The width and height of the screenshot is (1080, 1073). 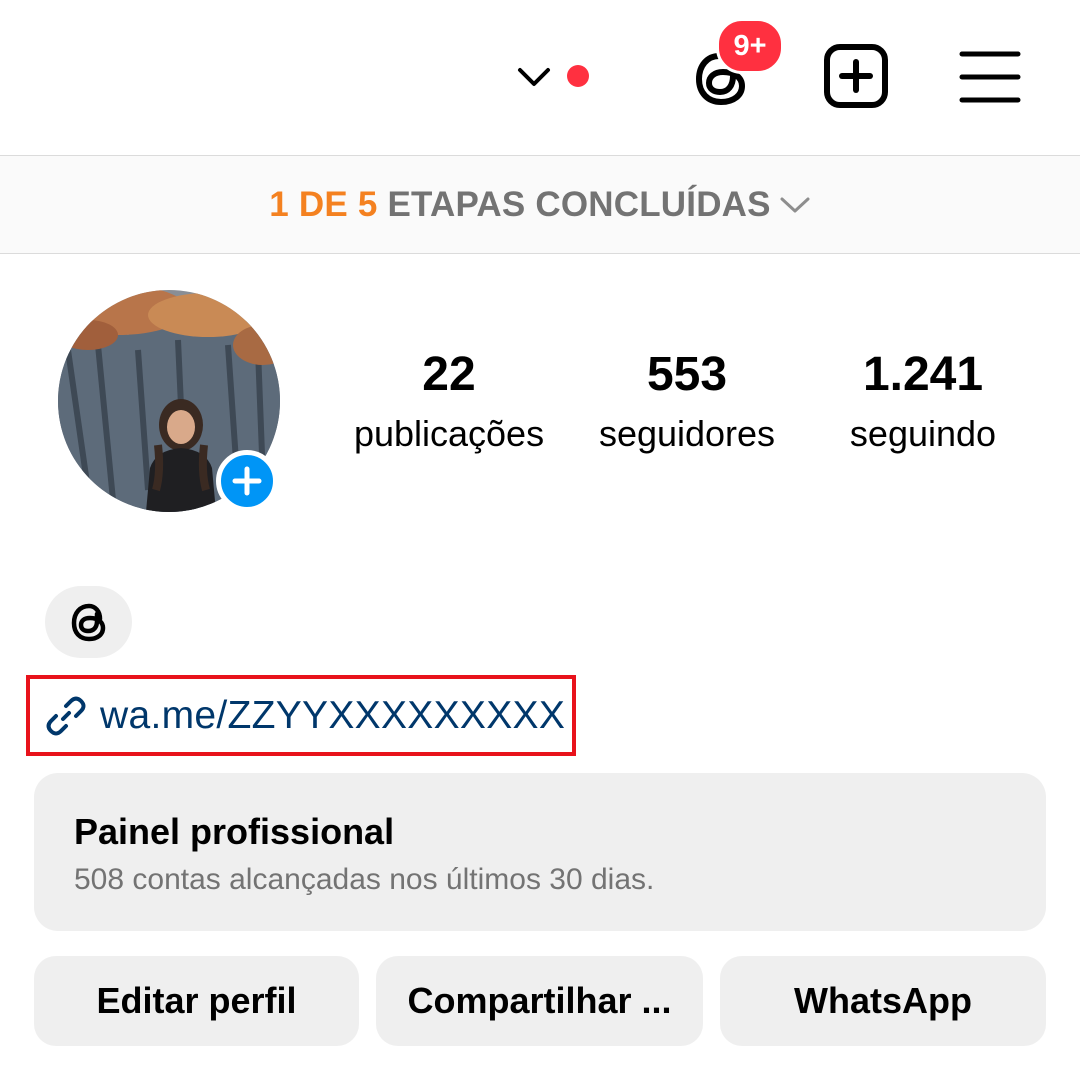 I want to click on stat-label: seguidores, so click(x=687, y=433).